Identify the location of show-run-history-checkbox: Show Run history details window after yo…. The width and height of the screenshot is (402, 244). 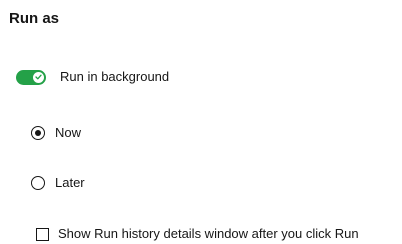
(197, 234).